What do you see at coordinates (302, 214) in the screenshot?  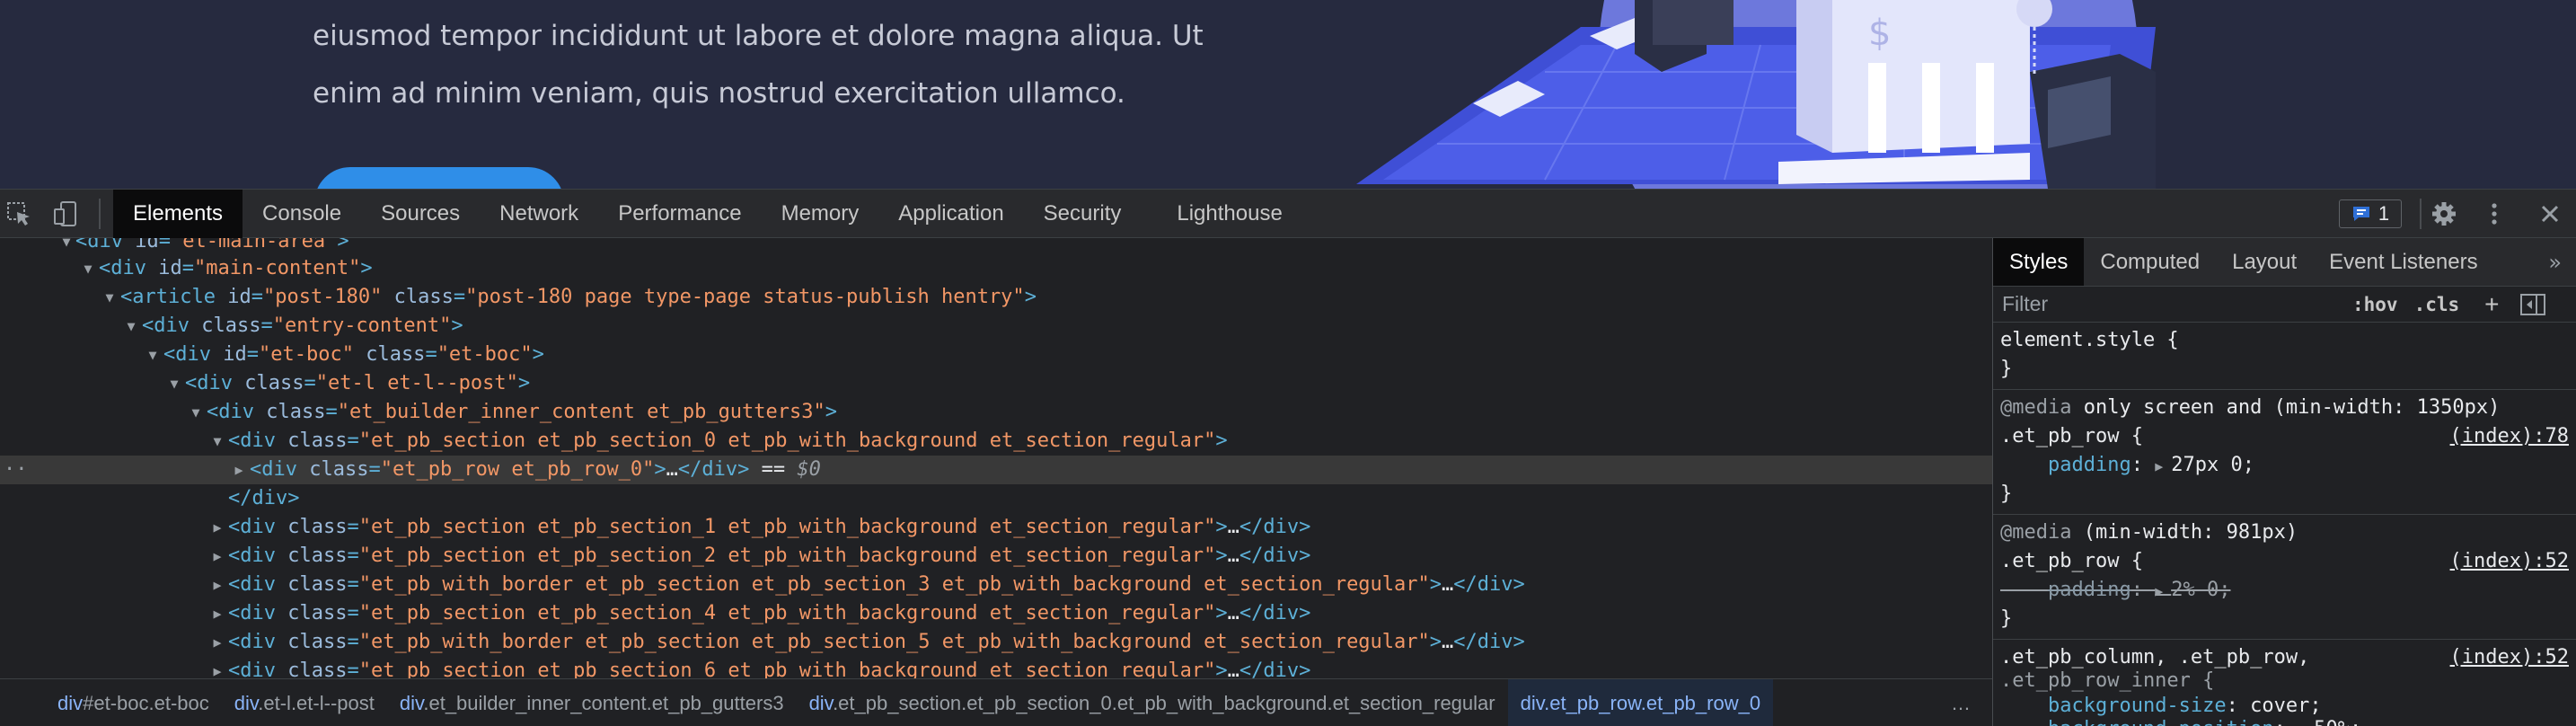 I see `tab-console: Console` at bounding box center [302, 214].